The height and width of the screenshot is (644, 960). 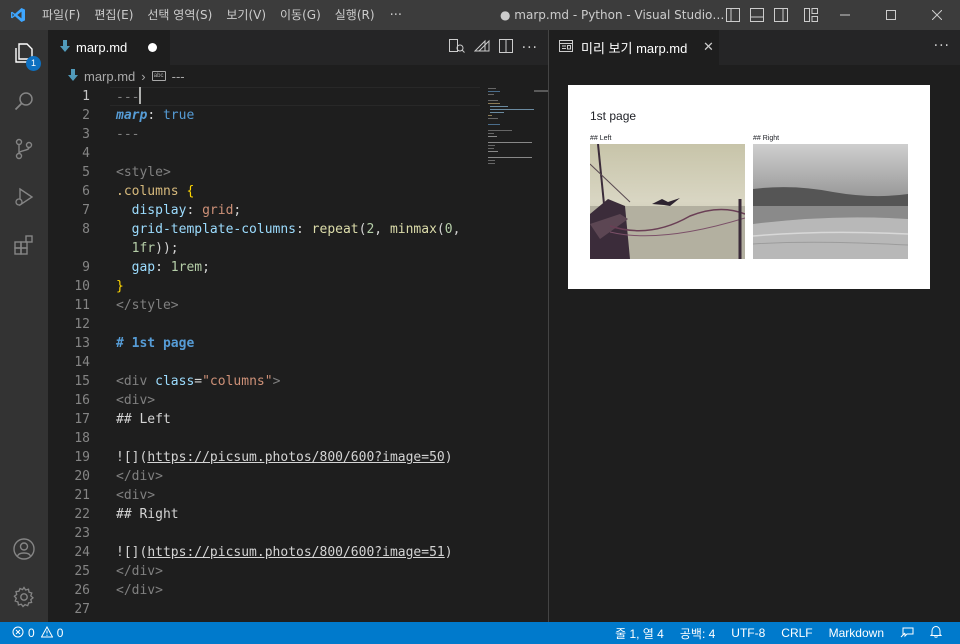 I want to click on code-text: =, so click(x=198, y=381).